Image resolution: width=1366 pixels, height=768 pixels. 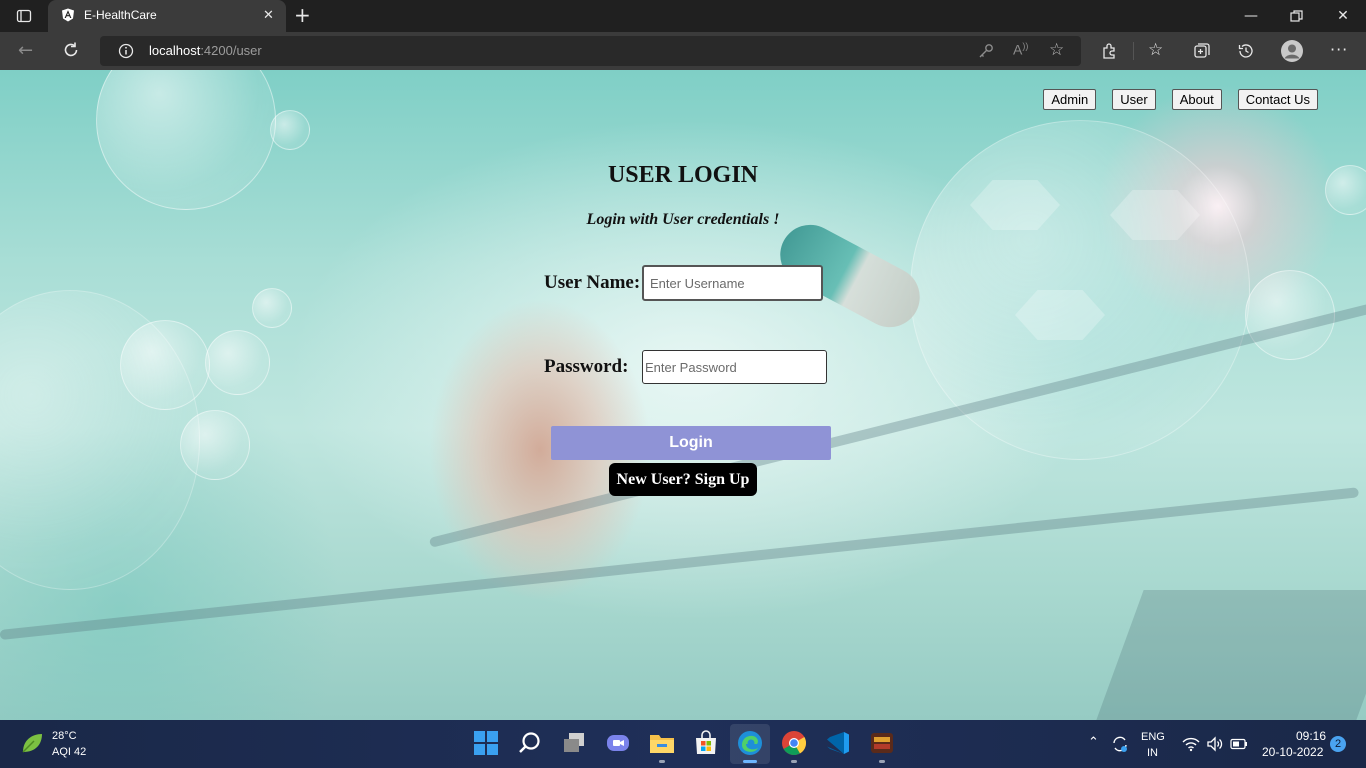 What do you see at coordinates (592, 282) in the screenshot?
I see `username-label: User Name:` at bounding box center [592, 282].